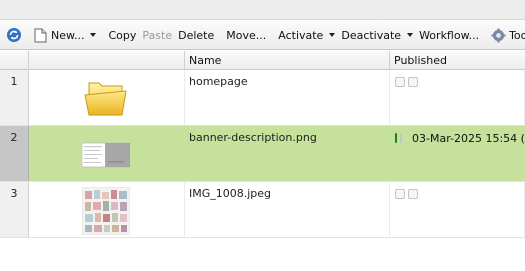  Describe the element at coordinates (396, 138) in the screenshot. I see `published-status-indicator` at that location.